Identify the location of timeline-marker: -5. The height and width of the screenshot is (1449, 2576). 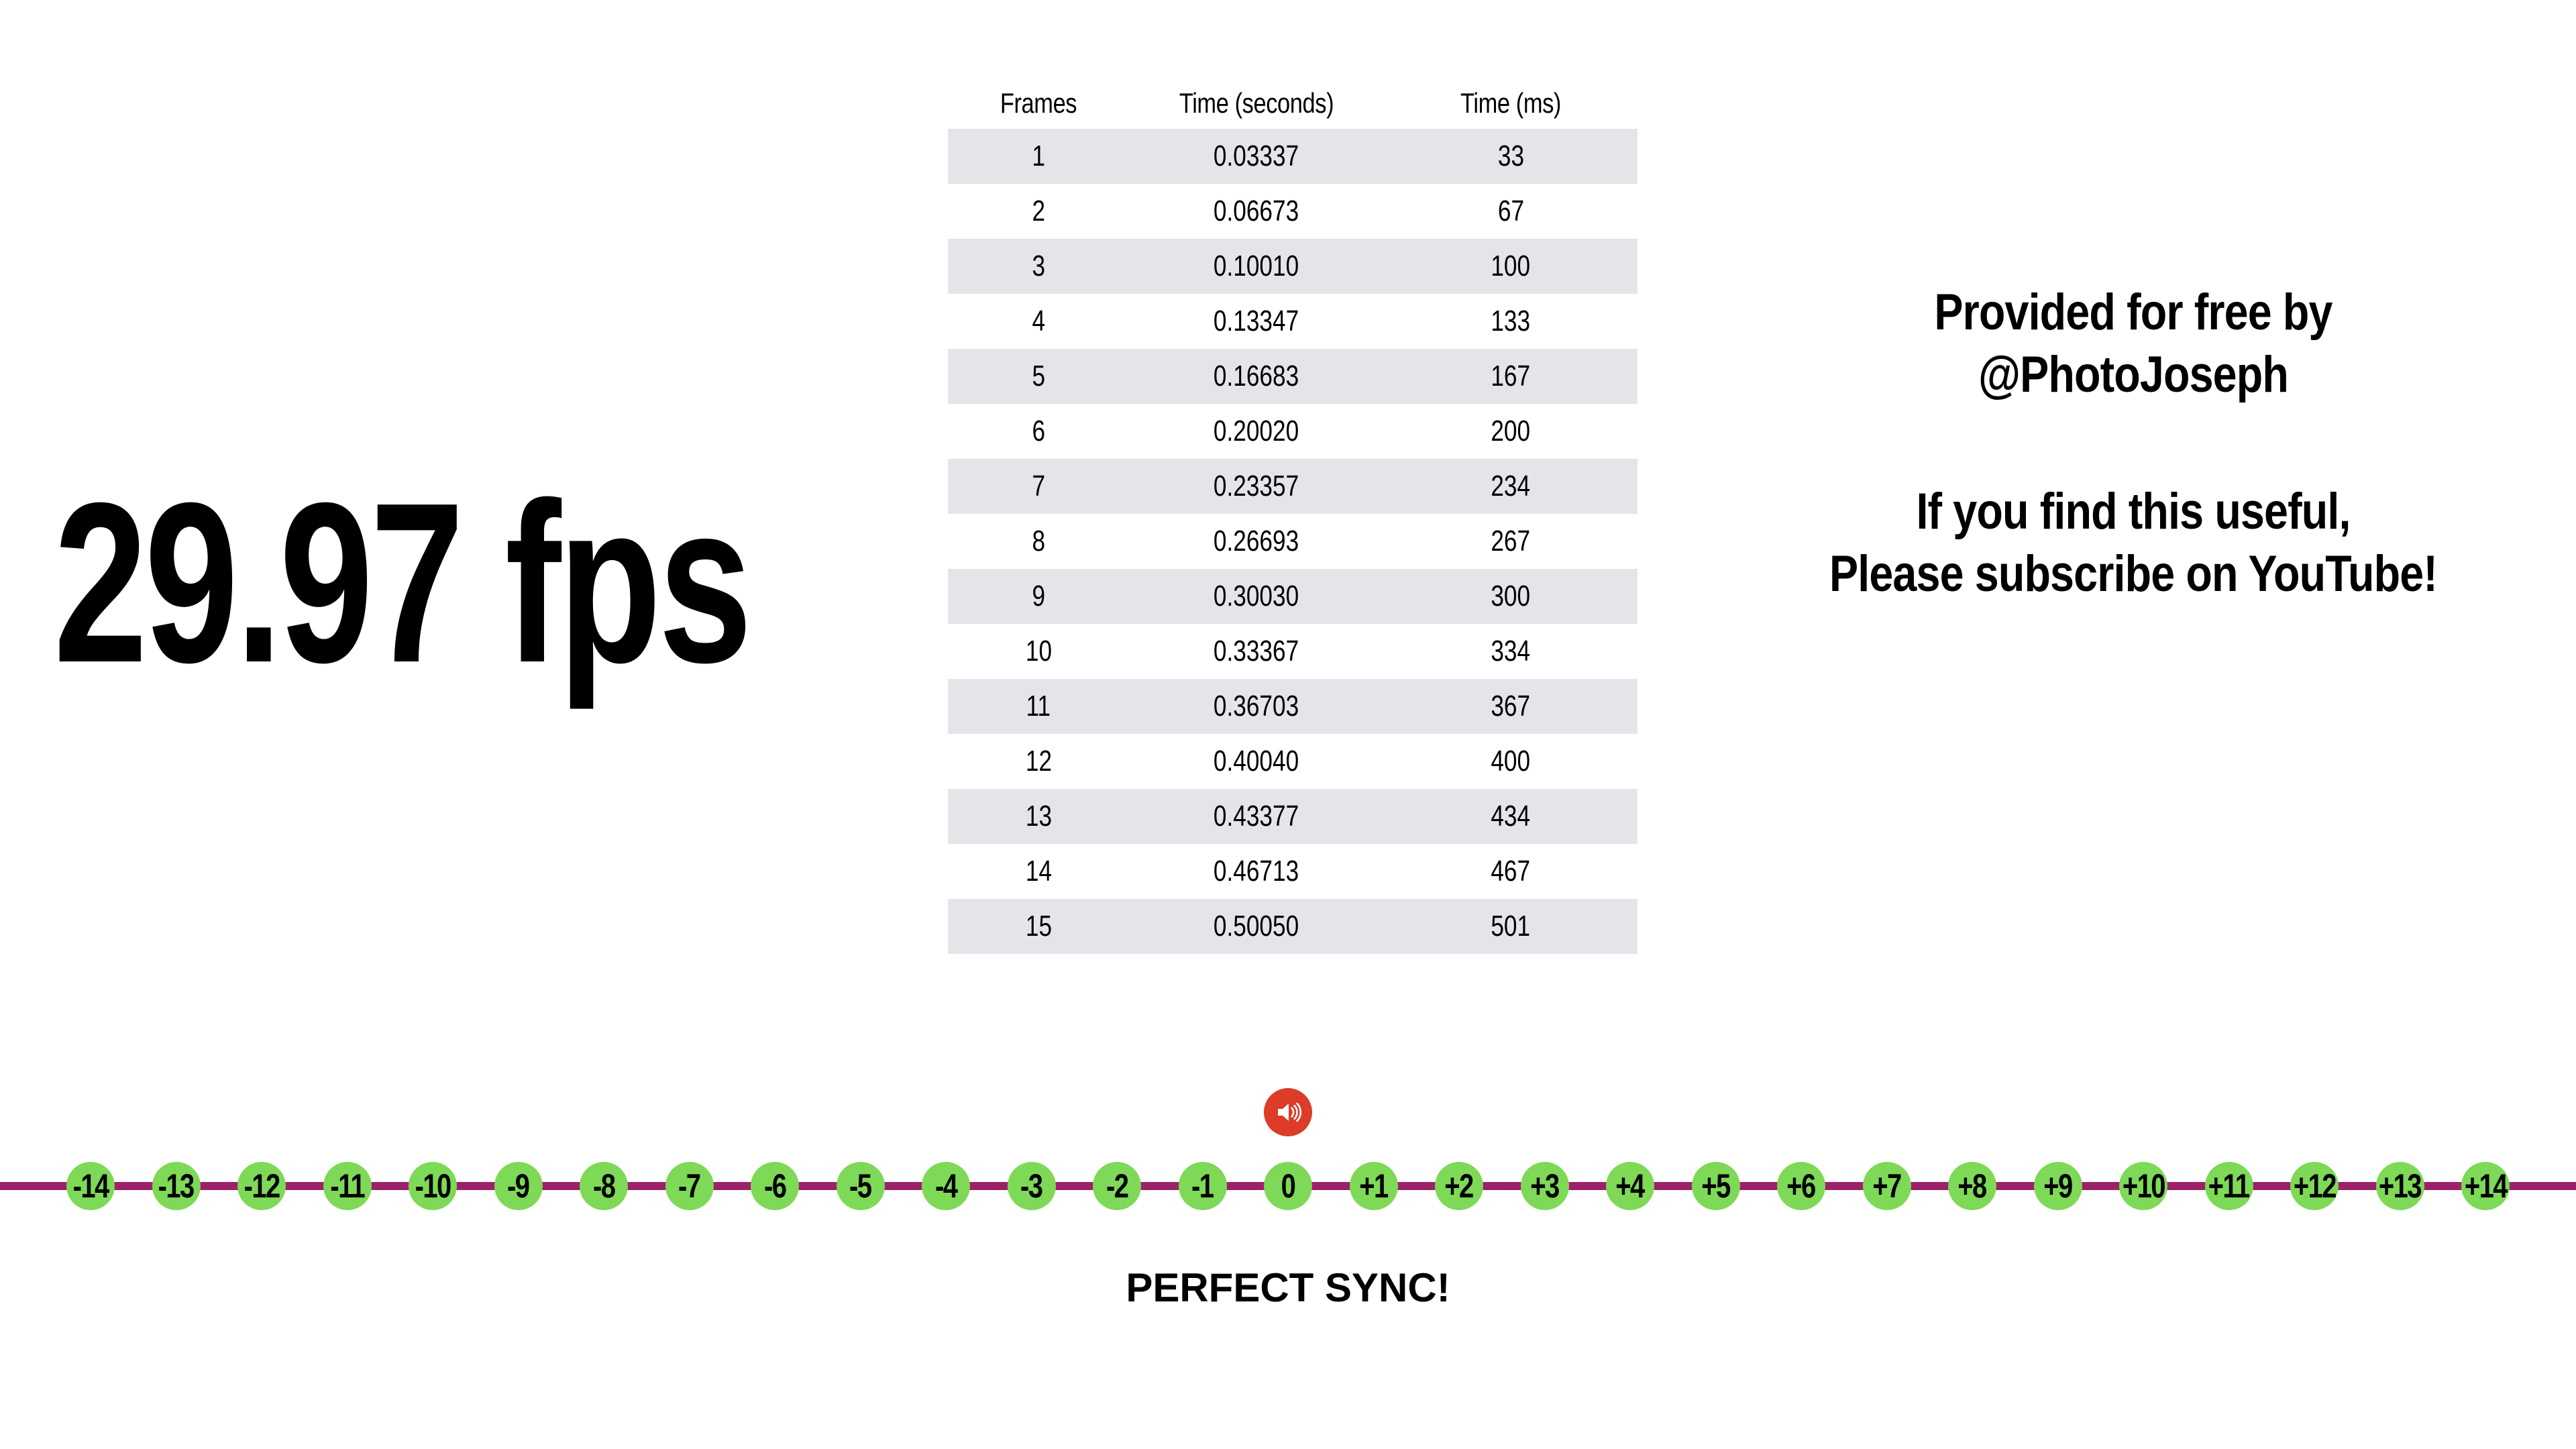
(860, 1186).